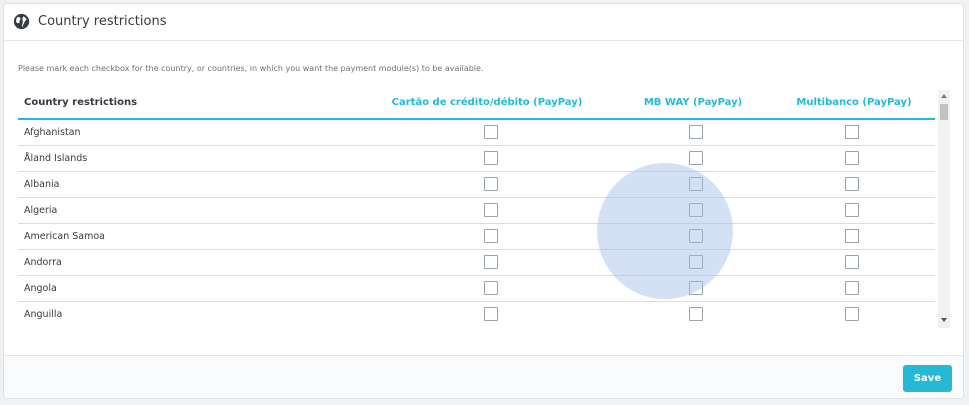  I want to click on country-name: Anguilla, so click(43, 314).